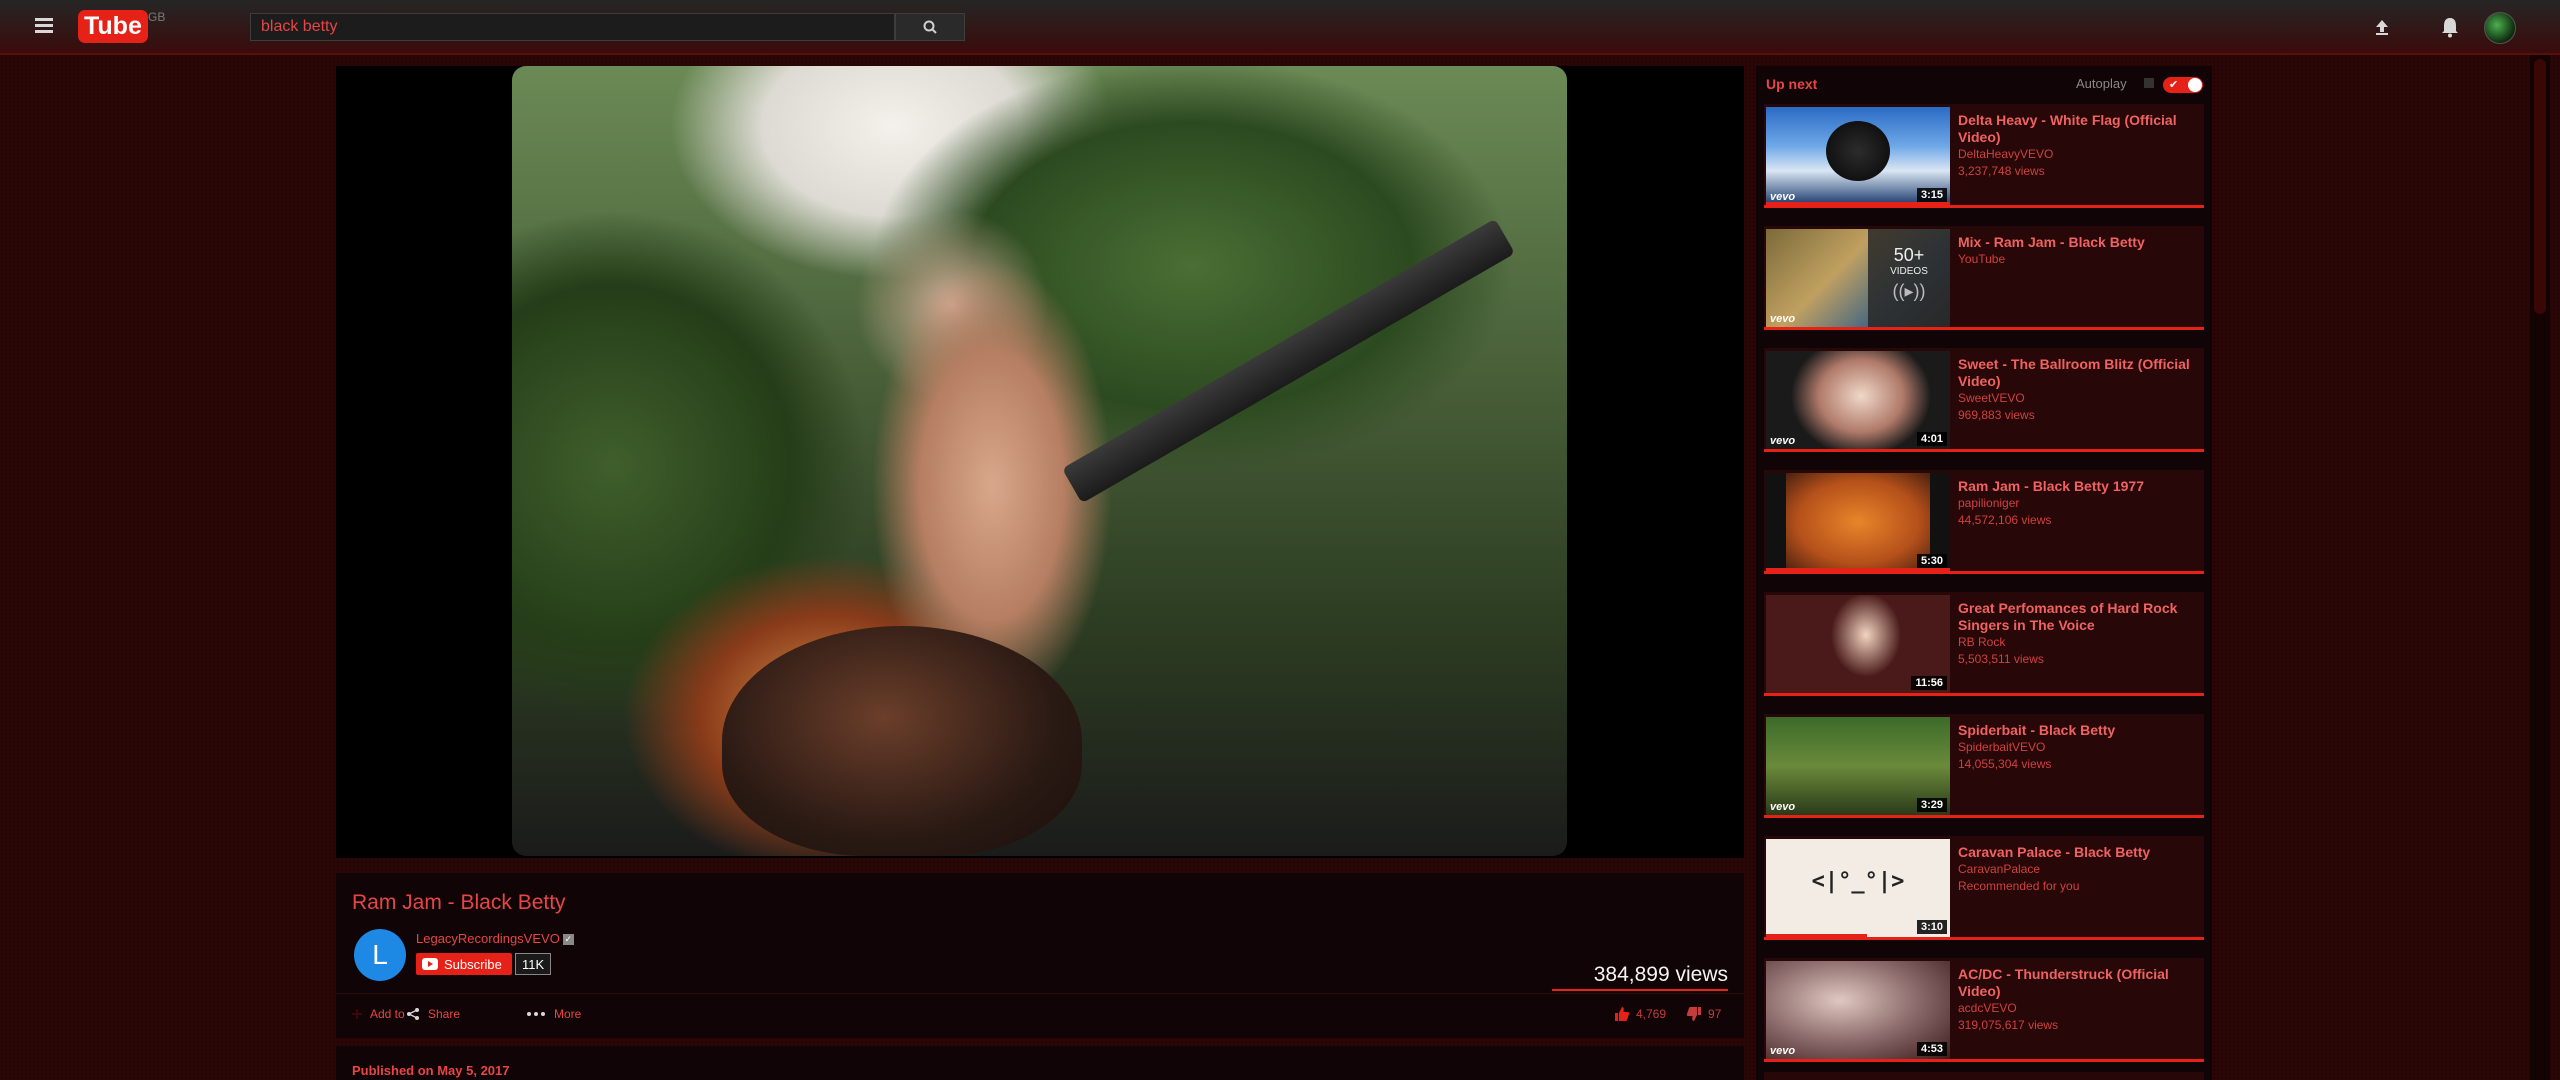 The height and width of the screenshot is (1080, 2560). Describe the element at coordinates (413, 1014) in the screenshot. I see `share-icon` at that location.